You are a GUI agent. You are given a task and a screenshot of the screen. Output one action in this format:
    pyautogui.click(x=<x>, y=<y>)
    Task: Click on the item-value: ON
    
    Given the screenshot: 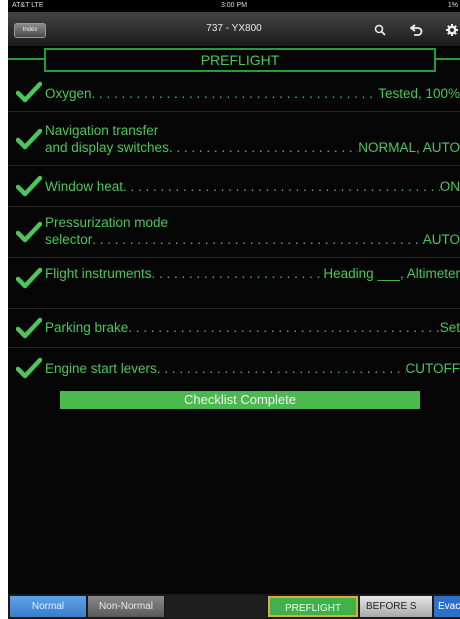 What is the action you would take?
    pyautogui.click(x=449, y=186)
    